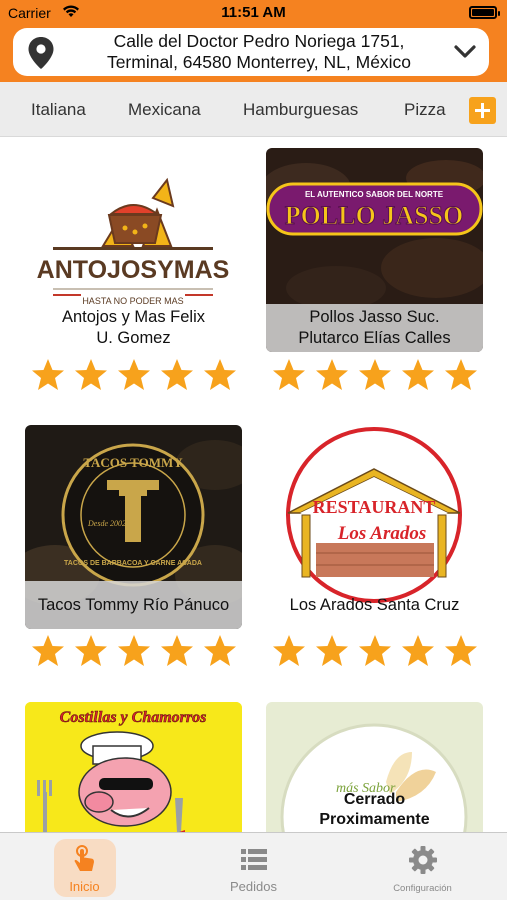 This screenshot has height=900, width=507. What do you see at coordinates (423, 860) in the screenshot?
I see `gear-icon` at bounding box center [423, 860].